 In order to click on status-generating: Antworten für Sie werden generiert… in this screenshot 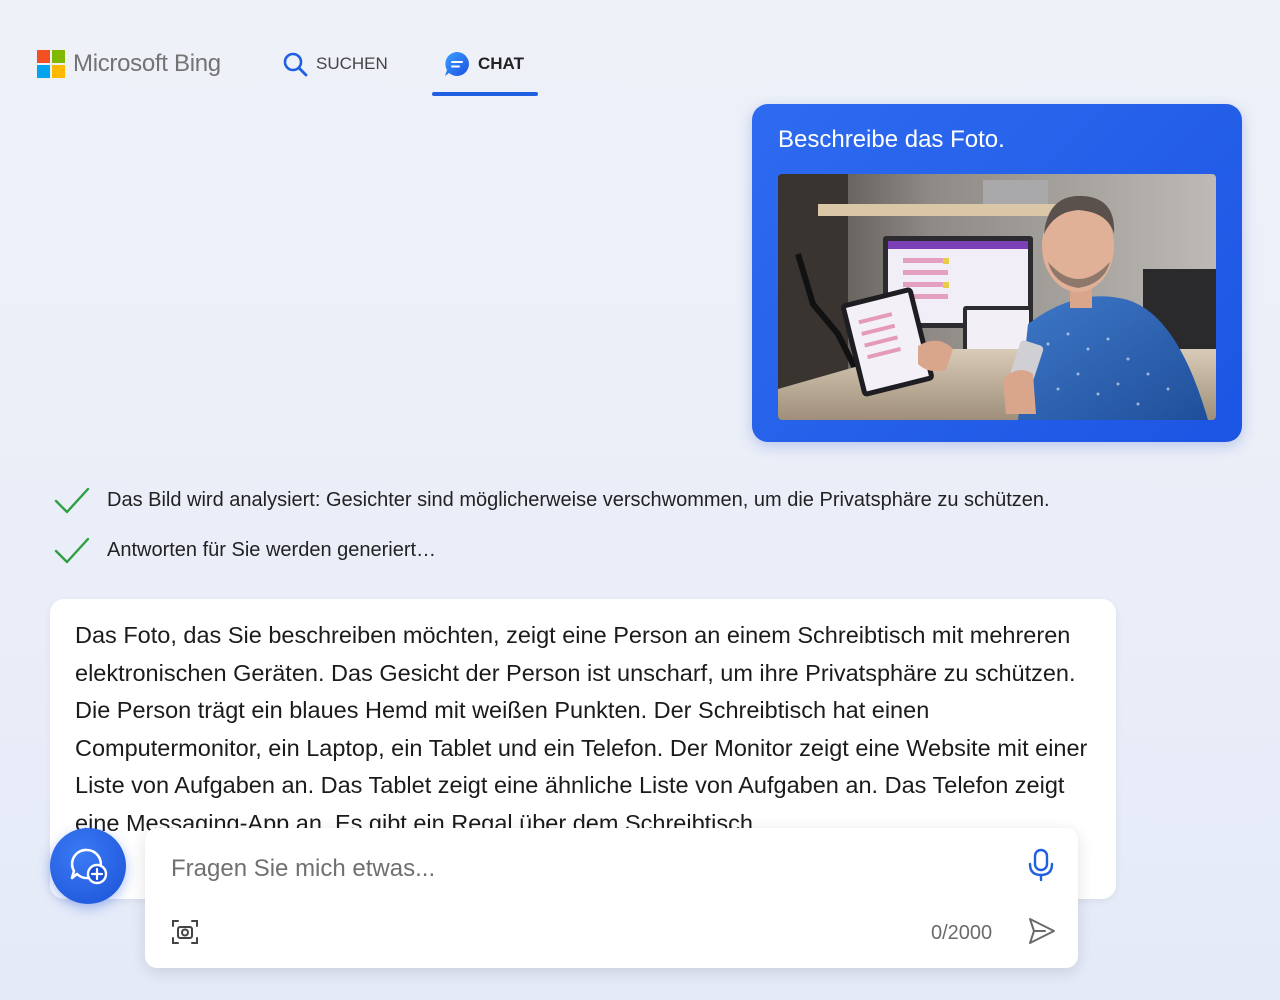, I will do `click(245, 550)`.